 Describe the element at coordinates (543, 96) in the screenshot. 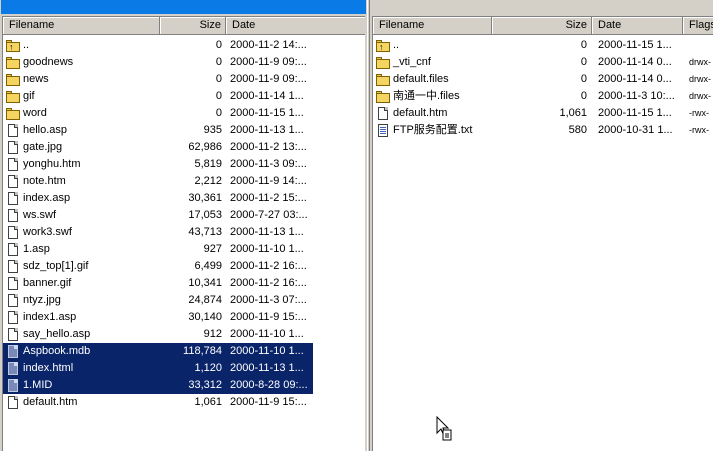

I see `file-row: 南通一中.files 0 2000-11-3 10:... drwx-` at that location.